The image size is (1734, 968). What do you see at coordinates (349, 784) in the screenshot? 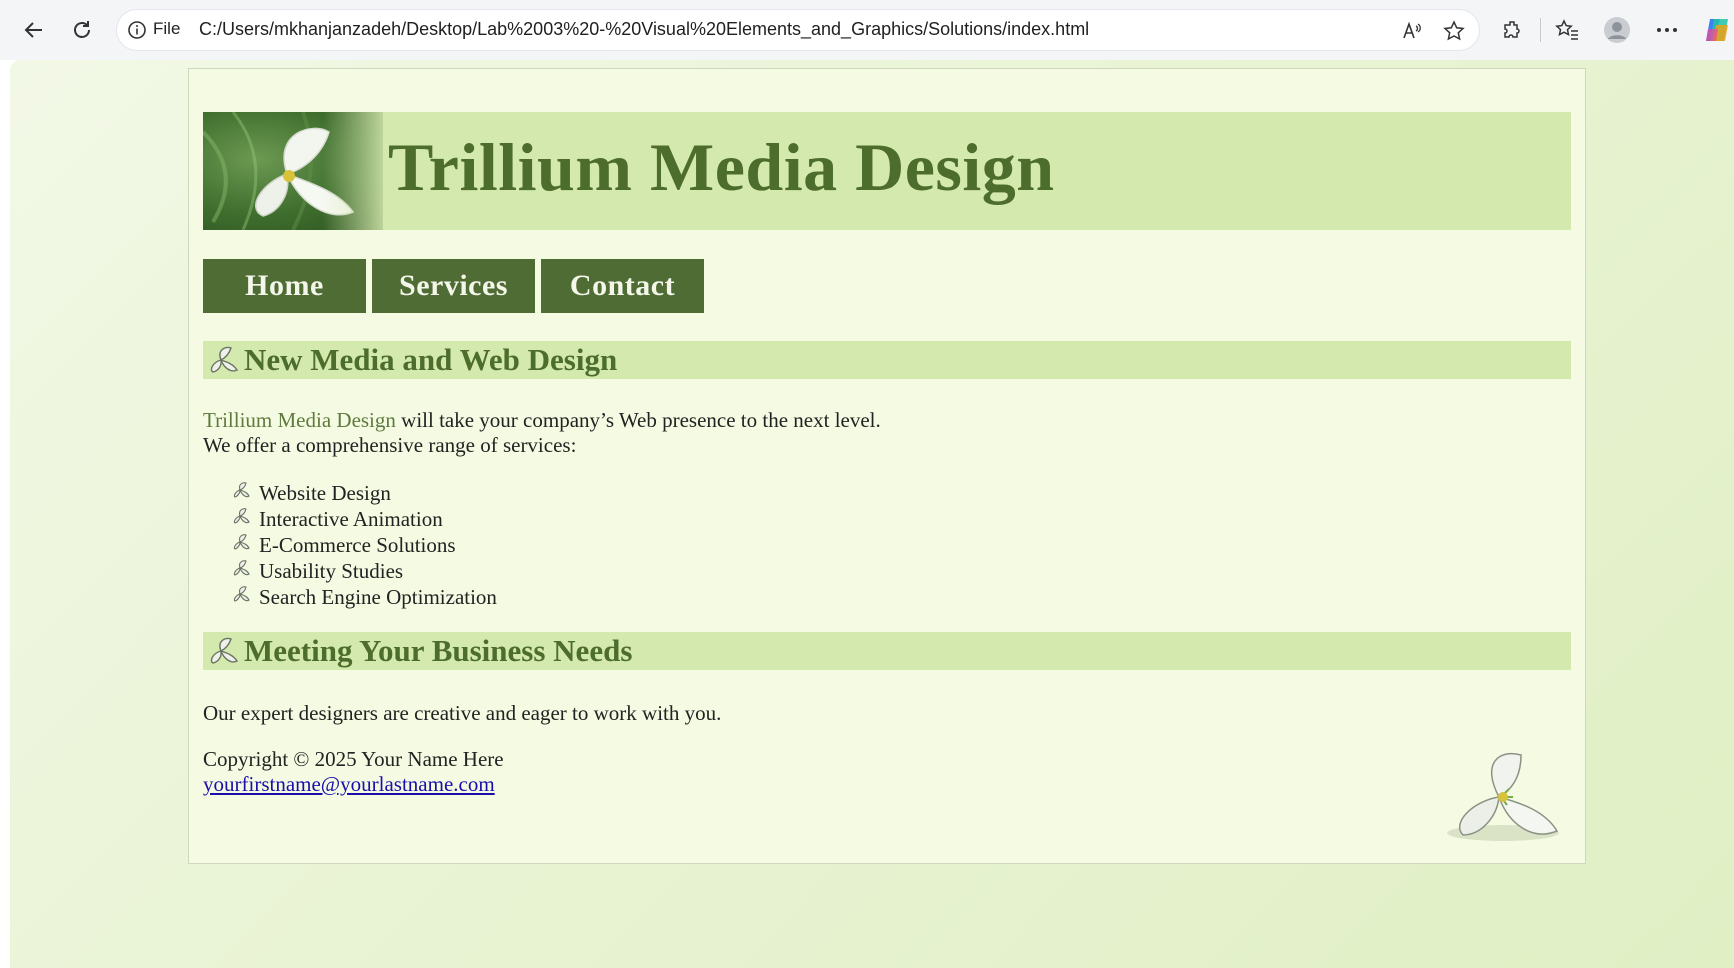
I see `email-link: yourfirstname@yourlastname.com` at bounding box center [349, 784].